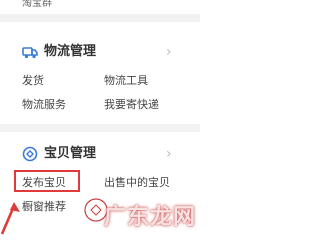 This screenshot has height=240, width=320. Describe the element at coordinates (70, 52) in the screenshot. I see `logistics-title: 物流管理` at that location.